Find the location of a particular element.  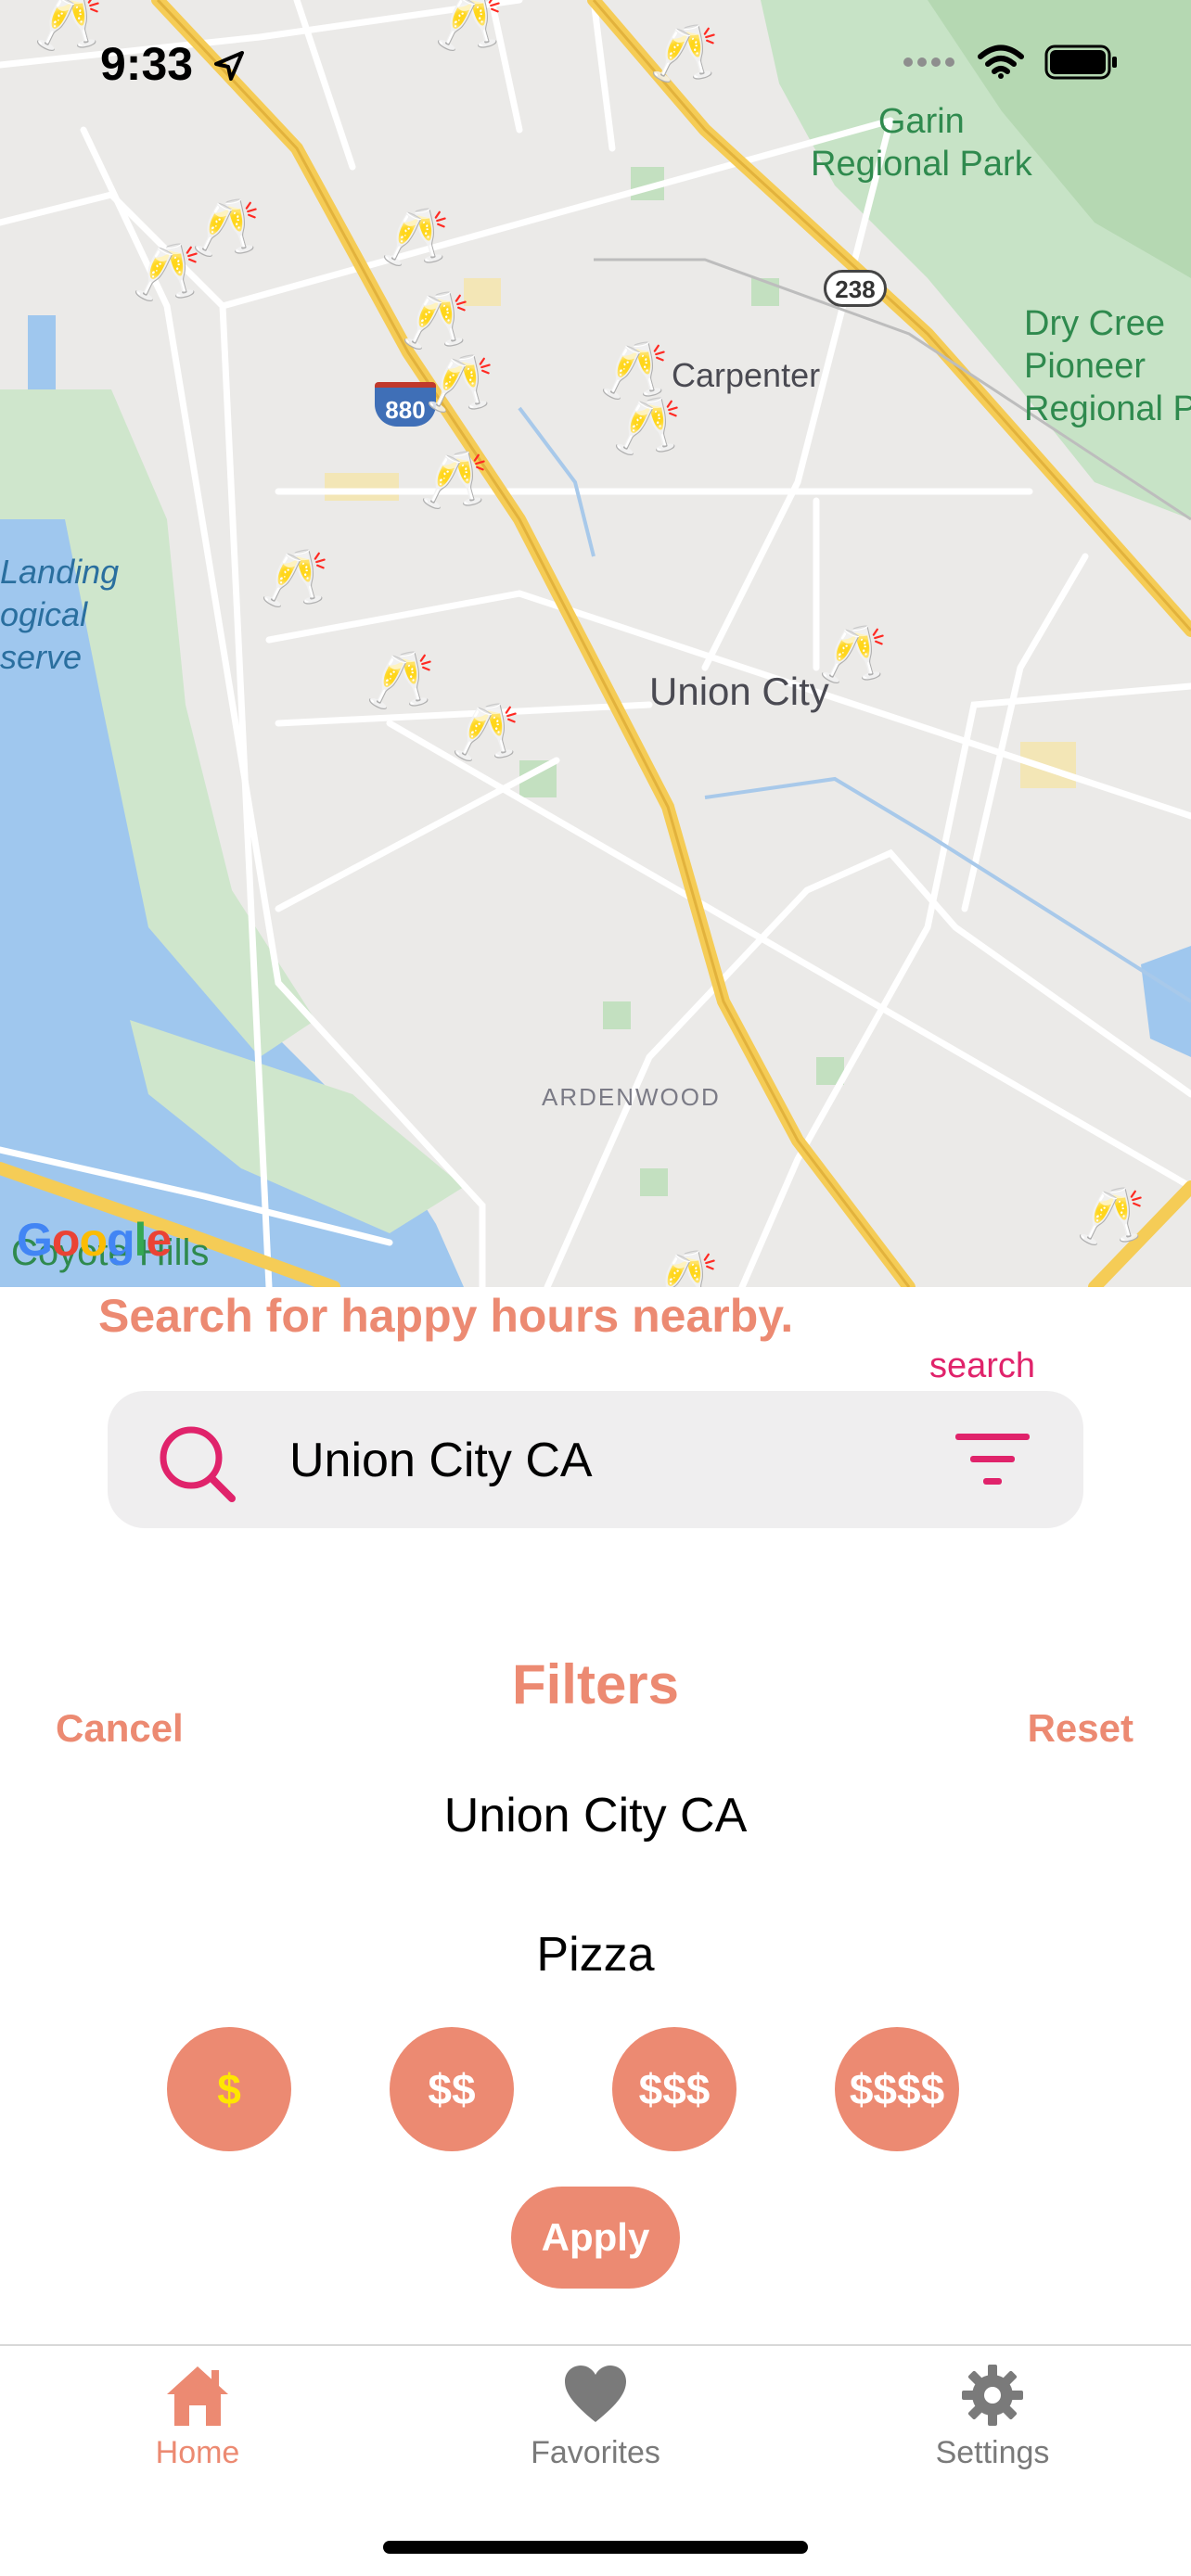

map-label-landing: Landing ogical serve is located at coordinates (60, 615).